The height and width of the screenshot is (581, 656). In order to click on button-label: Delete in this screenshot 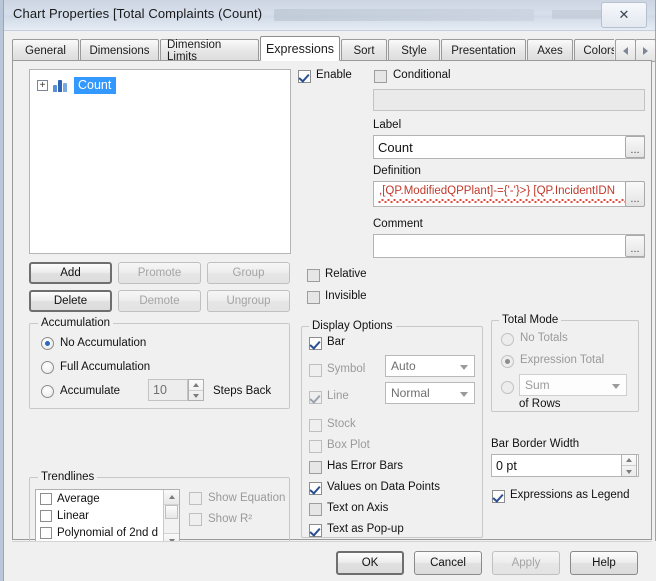, I will do `click(70, 301)`.